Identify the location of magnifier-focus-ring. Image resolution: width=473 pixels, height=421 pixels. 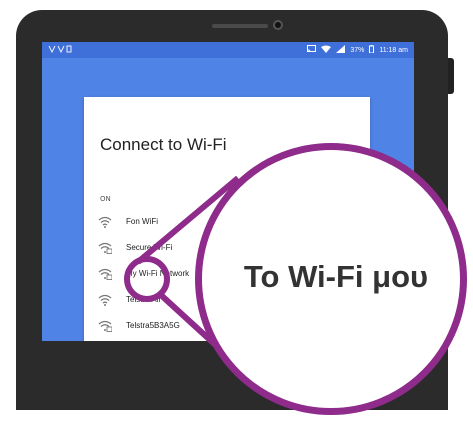
(147, 279).